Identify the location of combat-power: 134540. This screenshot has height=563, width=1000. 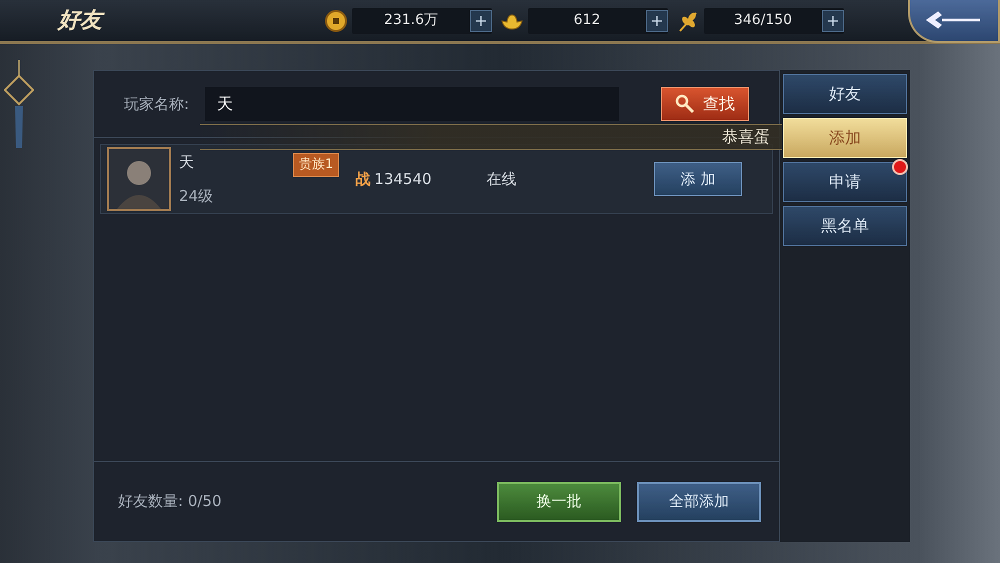
(403, 179).